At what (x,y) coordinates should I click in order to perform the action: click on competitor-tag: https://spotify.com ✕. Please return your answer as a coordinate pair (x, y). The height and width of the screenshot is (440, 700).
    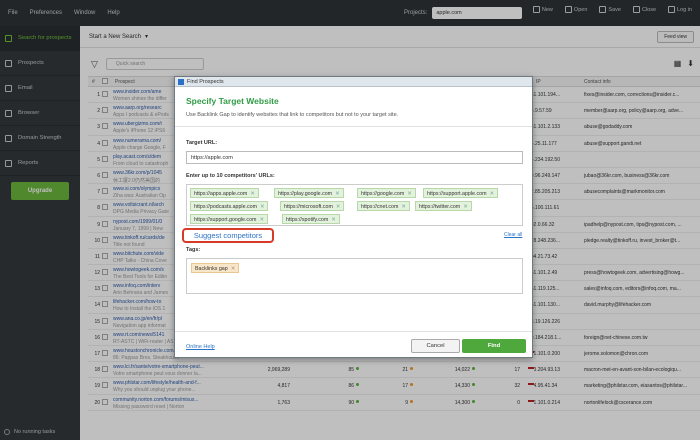
    Looking at the image, I should click on (311, 219).